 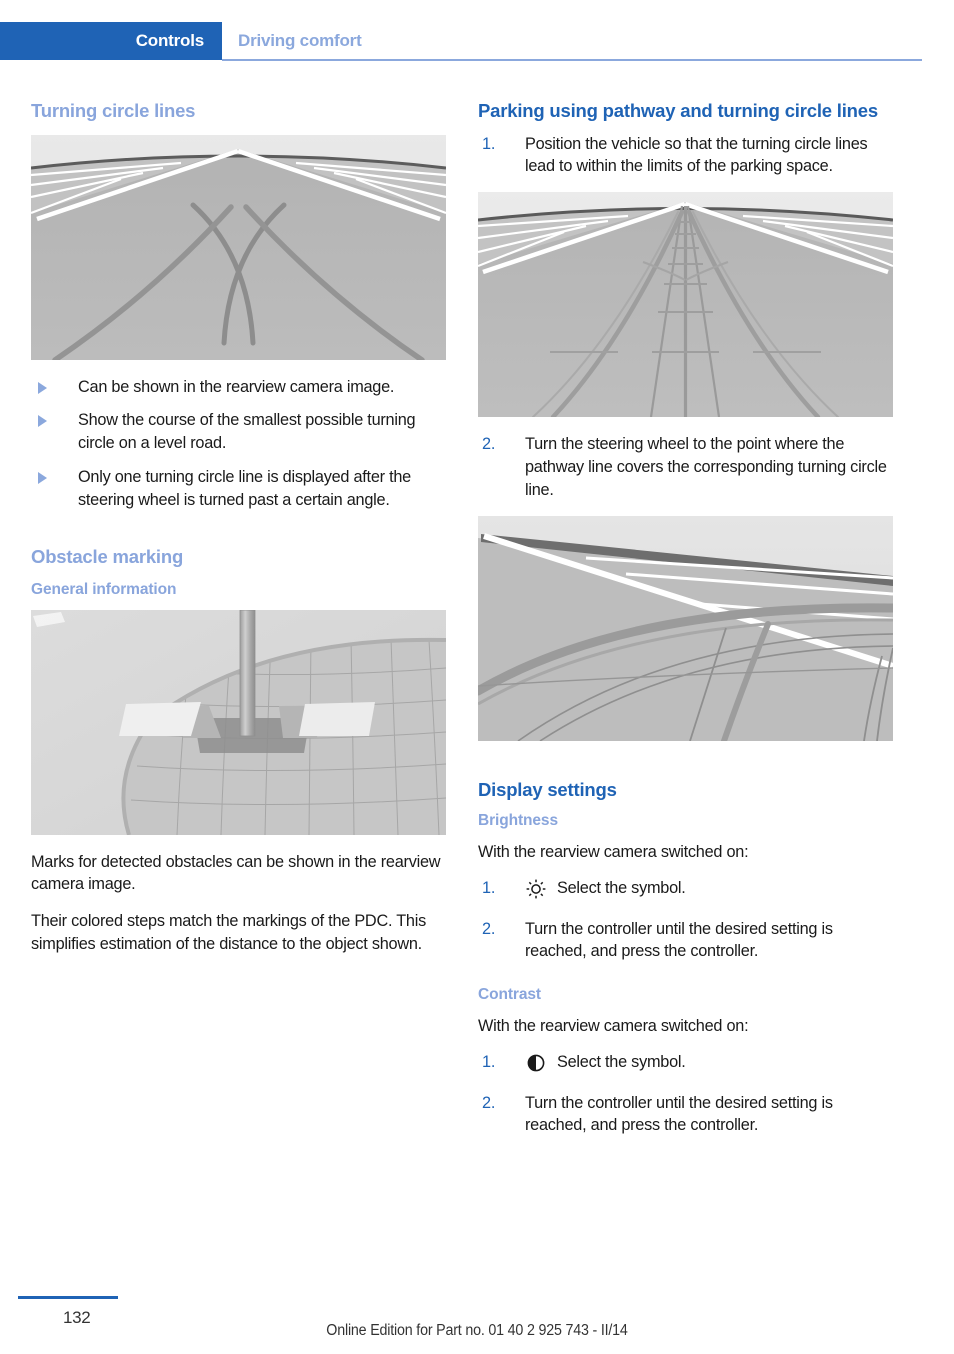 What do you see at coordinates (169, 40) in the screenshot?
I see `header-chapter-label: Controls` at bounding box center [169, 40].